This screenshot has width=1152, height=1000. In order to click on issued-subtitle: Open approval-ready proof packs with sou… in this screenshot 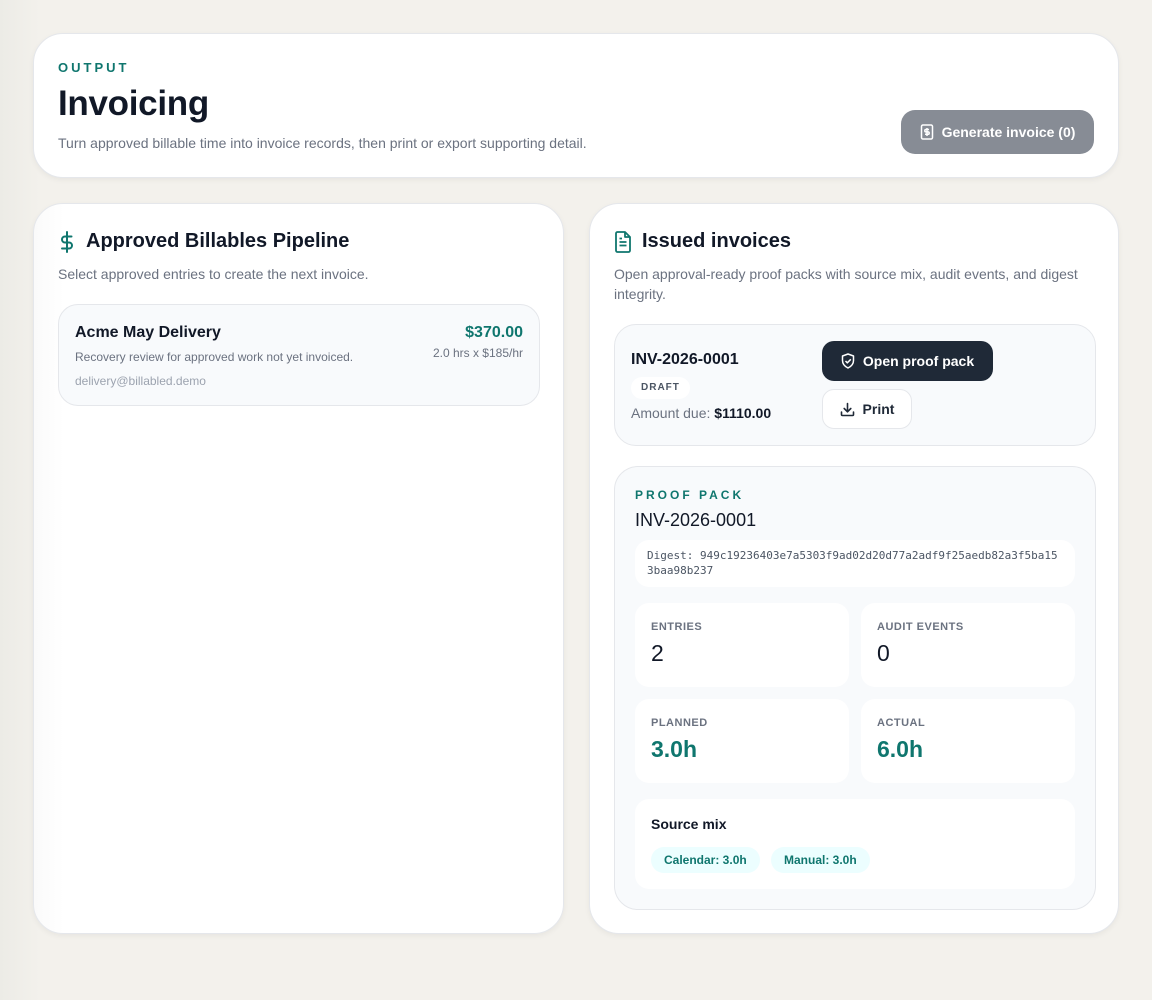, I will do `click(846, 284)`.